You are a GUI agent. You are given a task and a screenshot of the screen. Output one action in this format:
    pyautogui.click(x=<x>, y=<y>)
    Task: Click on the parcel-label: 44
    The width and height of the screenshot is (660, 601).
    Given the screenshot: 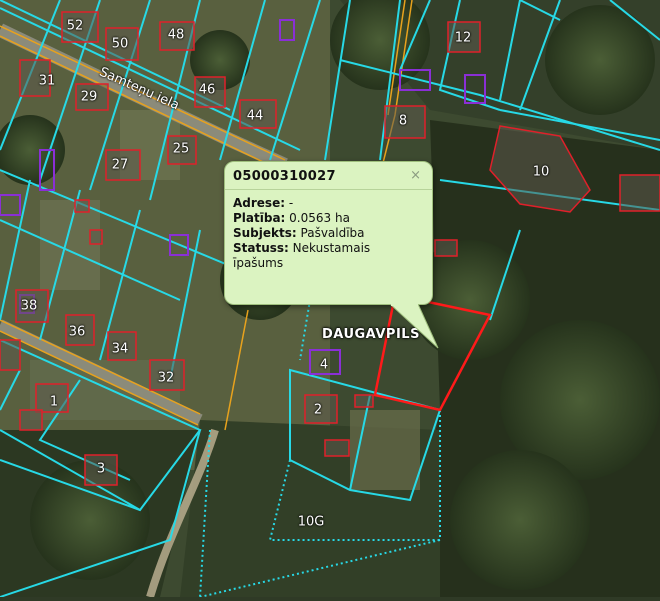 What is the action you would take?
    pyautogui.click(x=255, y=116)
    